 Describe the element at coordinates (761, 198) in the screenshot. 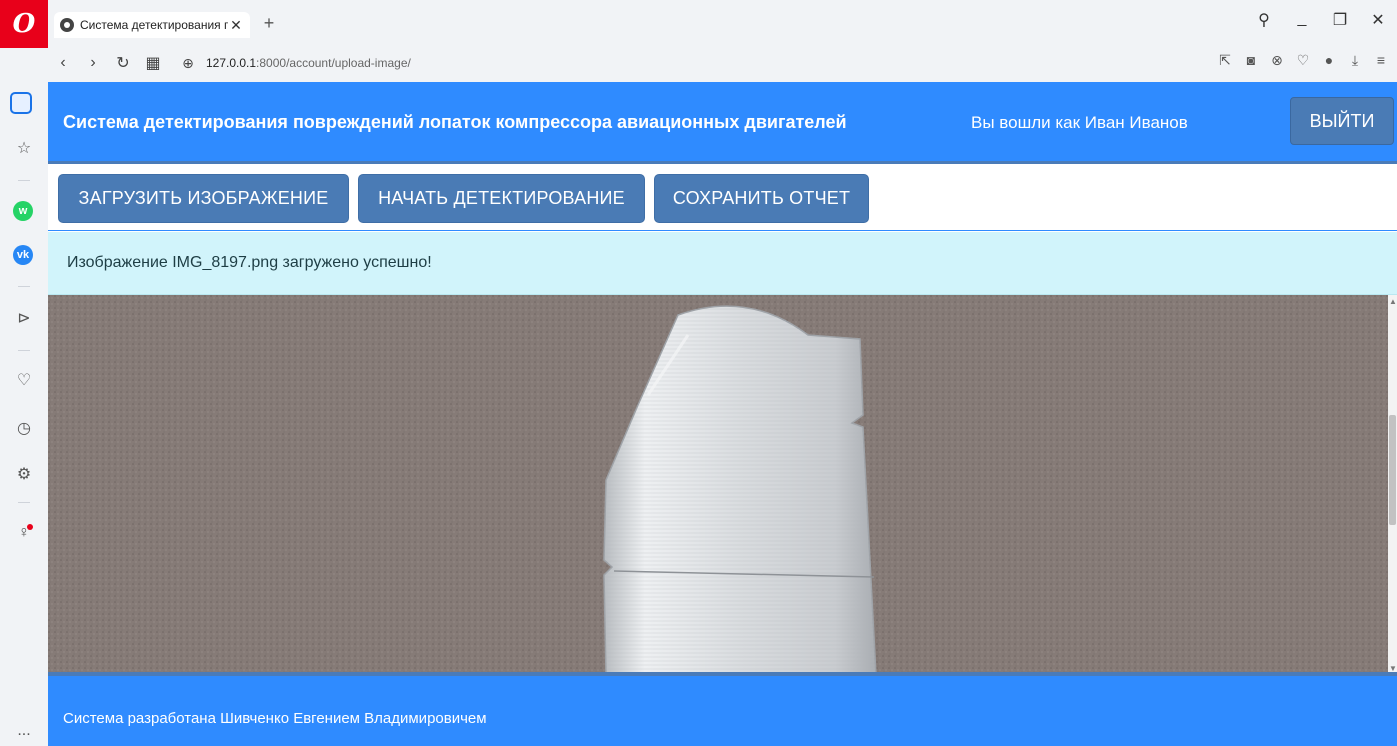

I see `save-report-button: СОХРАНИТЬ ОТЧЕТ` at that location.